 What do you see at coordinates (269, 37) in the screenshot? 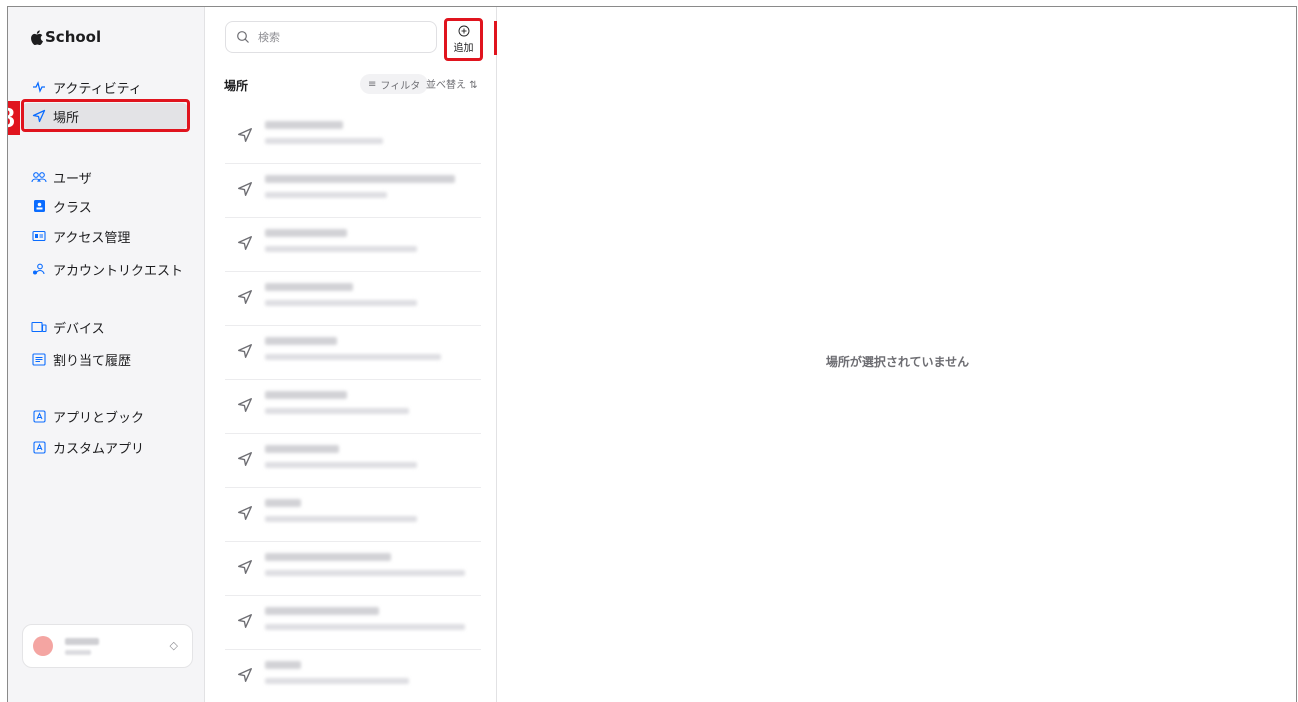
I see `search-placeholder: 検索` at bounding box center [269, 37].